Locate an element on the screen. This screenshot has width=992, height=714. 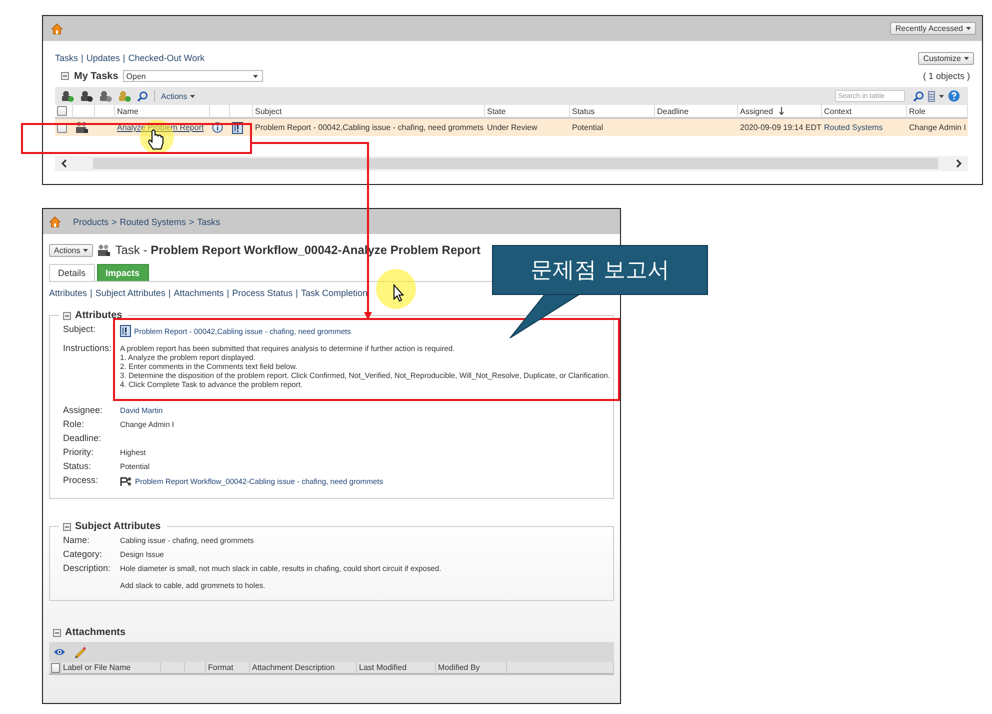
nav-link: Checked-Out Work is located at coordinates (166, 58).